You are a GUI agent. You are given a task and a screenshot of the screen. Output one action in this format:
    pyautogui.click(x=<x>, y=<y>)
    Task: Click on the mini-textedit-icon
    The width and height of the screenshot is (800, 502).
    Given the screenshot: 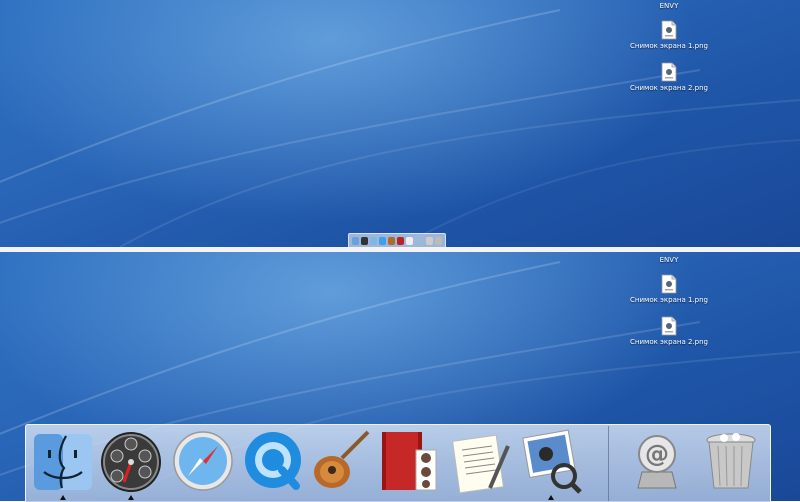 What is the action you would take?
    pyautogui.click(x=409, y=241)
    